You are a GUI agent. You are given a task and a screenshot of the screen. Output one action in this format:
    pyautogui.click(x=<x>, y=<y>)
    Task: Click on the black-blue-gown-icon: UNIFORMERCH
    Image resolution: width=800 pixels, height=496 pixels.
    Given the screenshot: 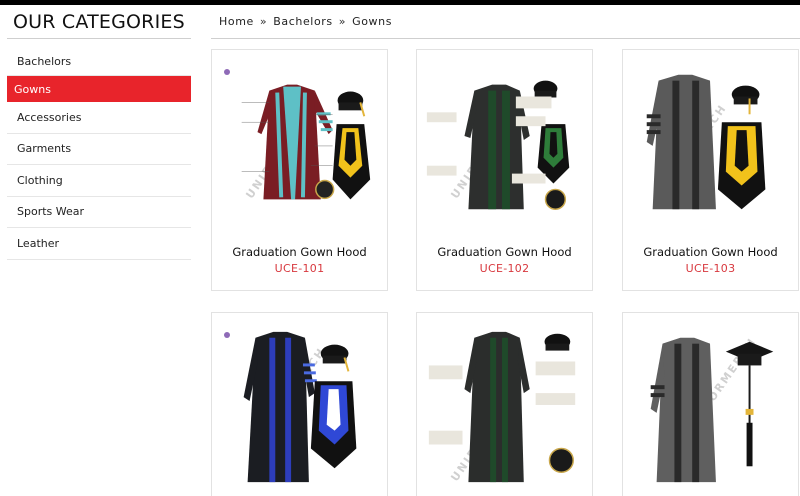 What is the action you would take?
    pyautogui.click(x=300, y=407)
    